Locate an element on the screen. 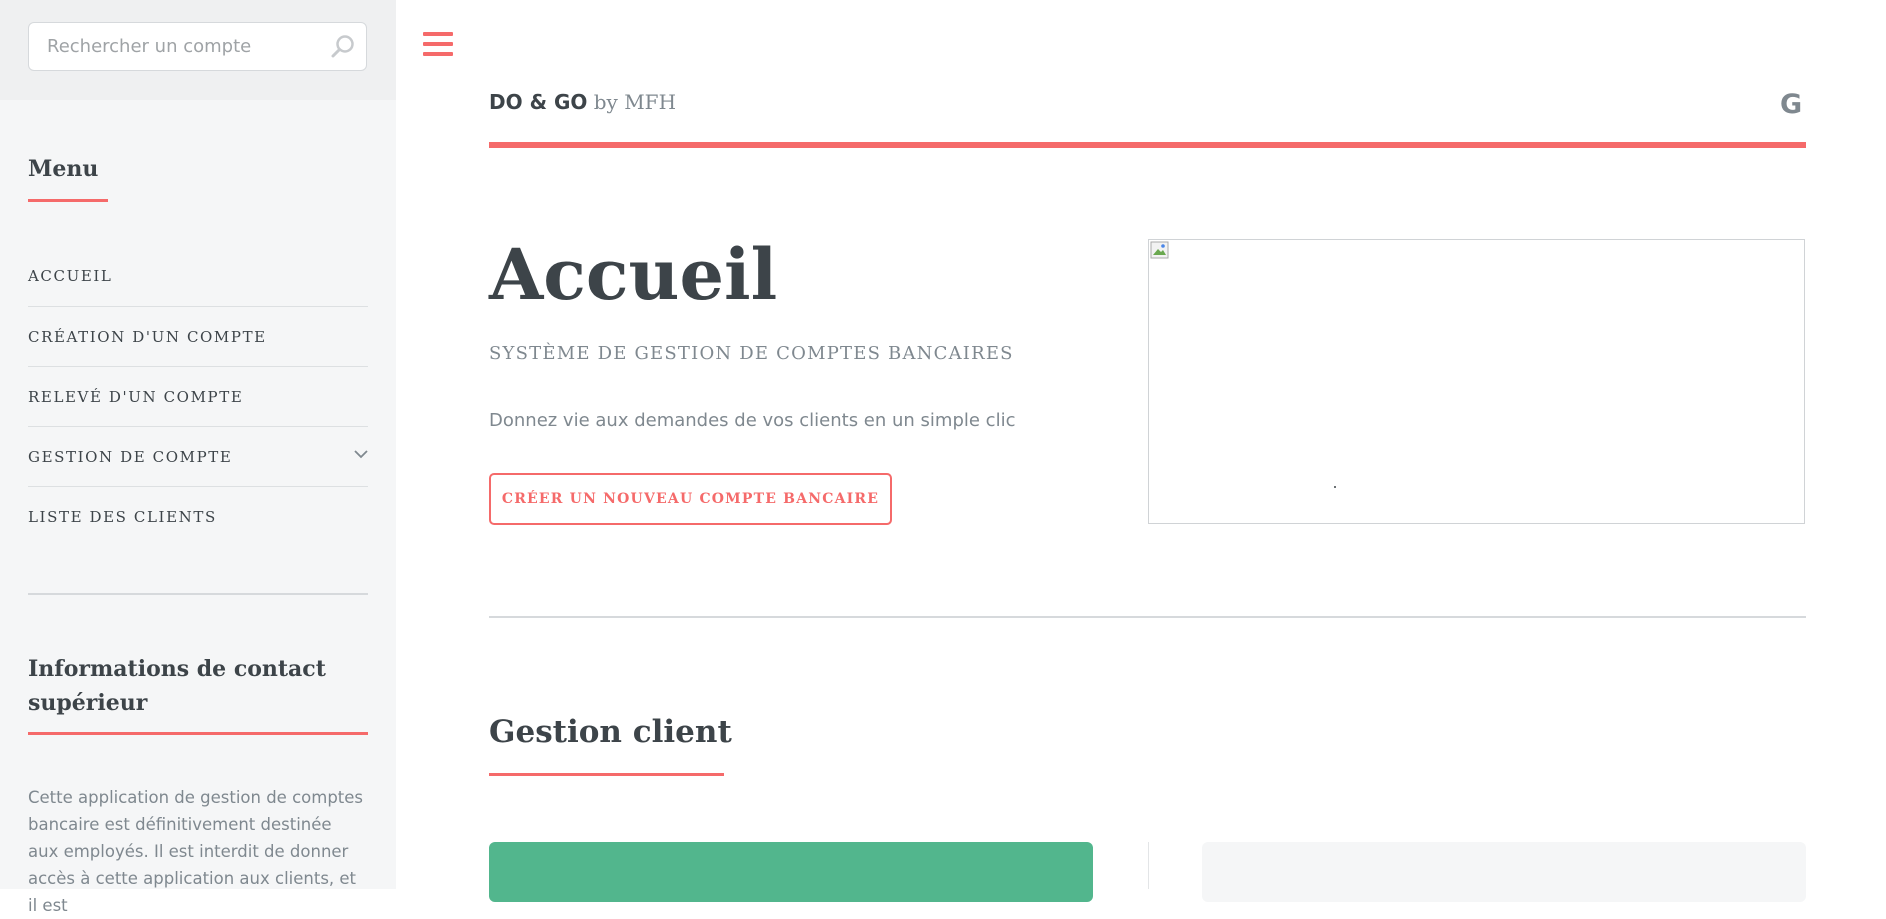  sidebar-item-gestion-compte: GESTION DE COMPTE is located at coordinates (198, 456).